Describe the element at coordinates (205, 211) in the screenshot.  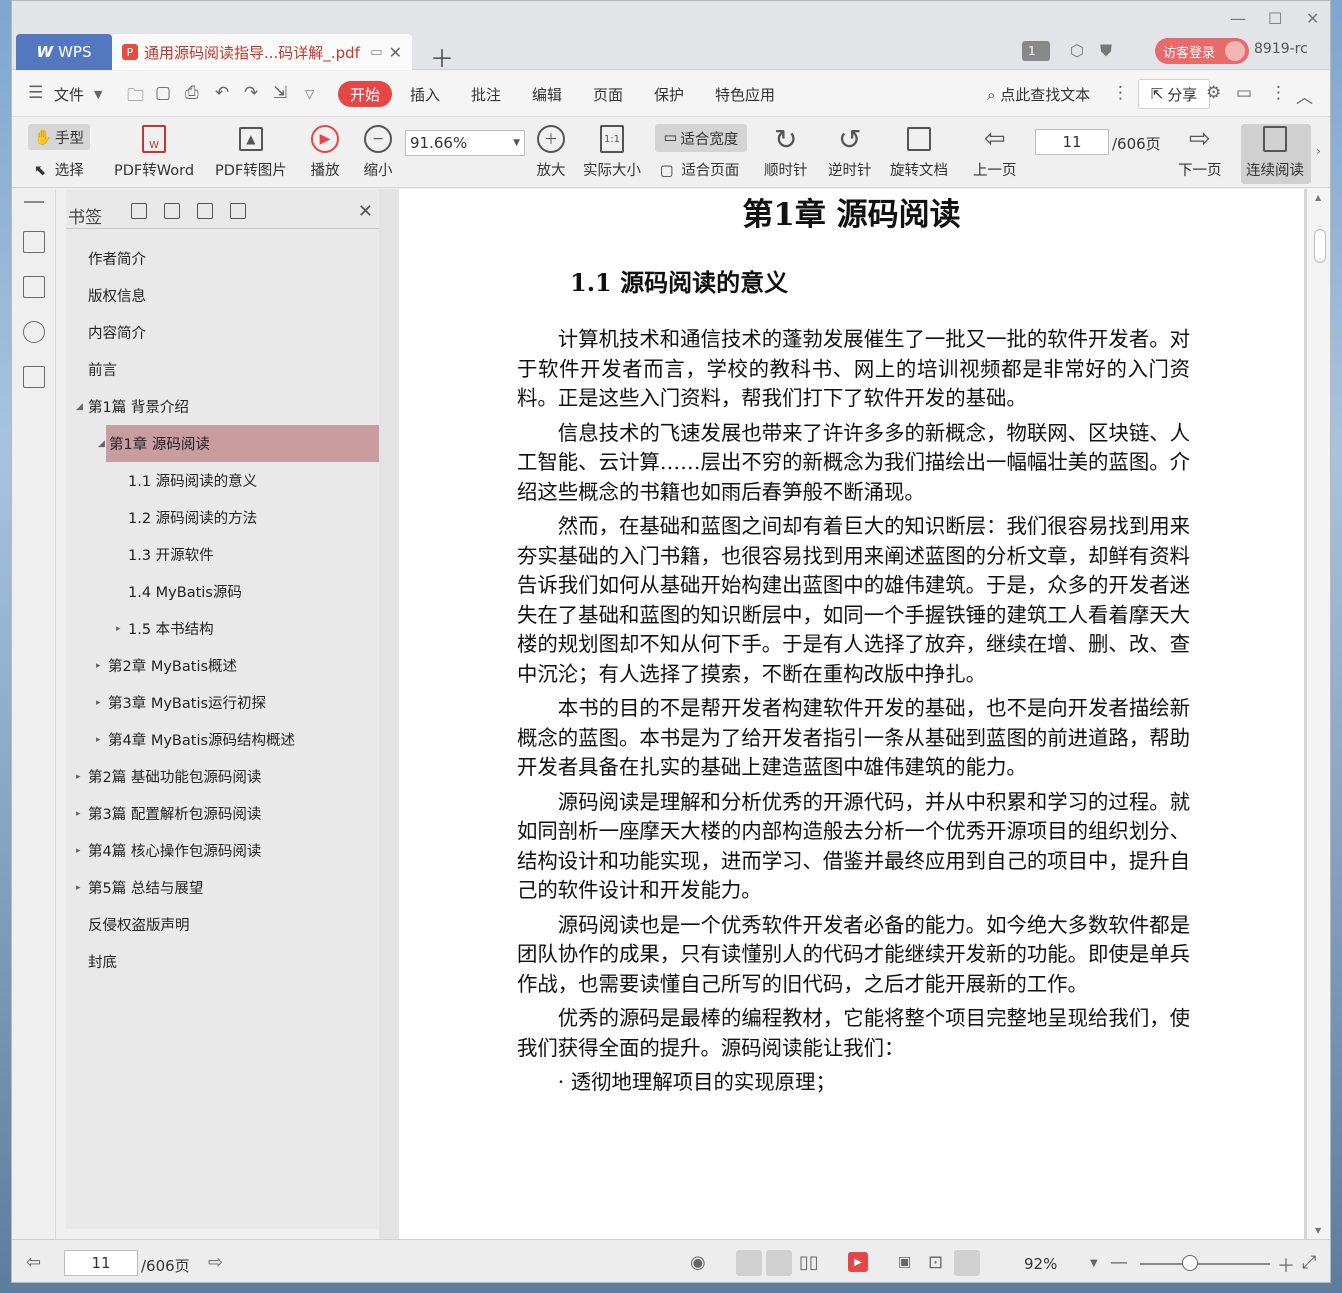
I see `add-bookmark-icon` at that location.